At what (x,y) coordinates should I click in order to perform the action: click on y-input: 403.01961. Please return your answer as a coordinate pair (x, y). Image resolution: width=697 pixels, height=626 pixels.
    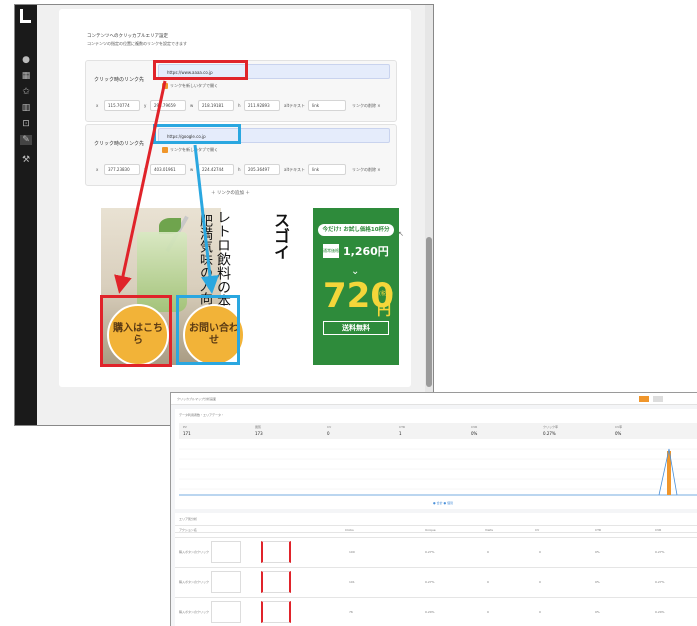
    Looking at the image, I should click on (168, 169).